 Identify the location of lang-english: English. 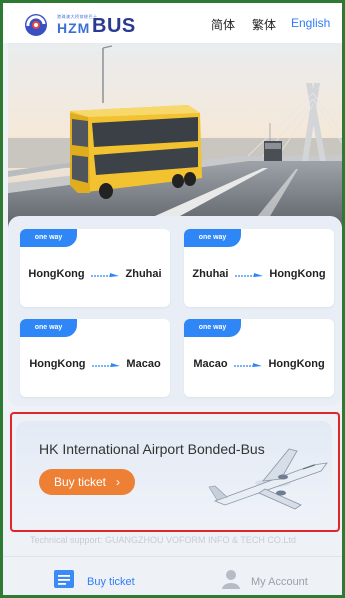
(310, 23).